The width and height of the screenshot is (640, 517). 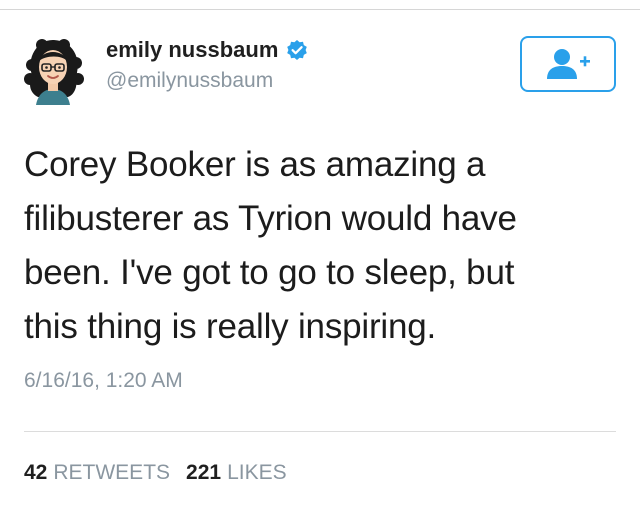 I want to click on likes-count: 221, so click(x=203, y=473).